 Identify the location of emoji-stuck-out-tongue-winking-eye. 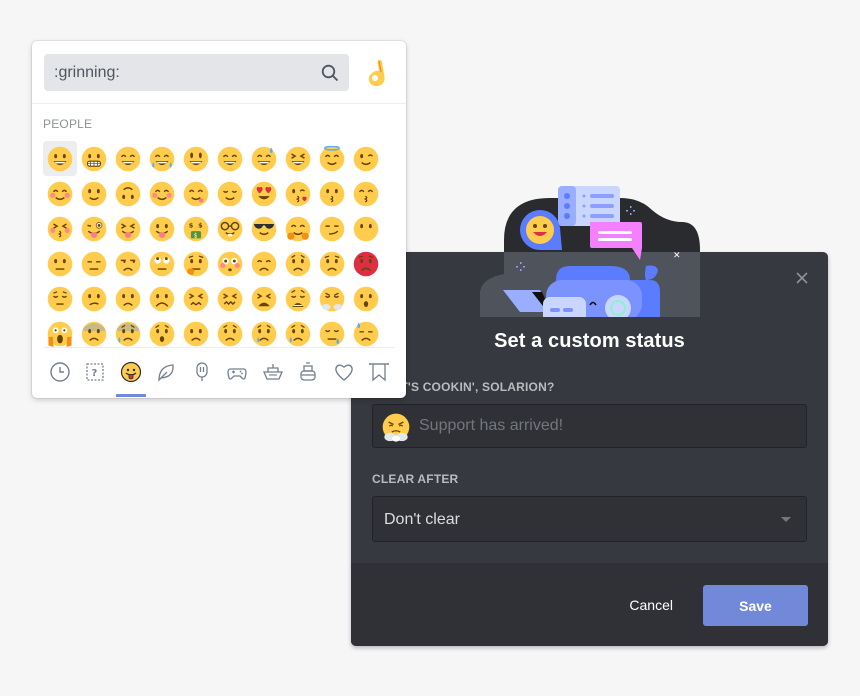
(94, 228).